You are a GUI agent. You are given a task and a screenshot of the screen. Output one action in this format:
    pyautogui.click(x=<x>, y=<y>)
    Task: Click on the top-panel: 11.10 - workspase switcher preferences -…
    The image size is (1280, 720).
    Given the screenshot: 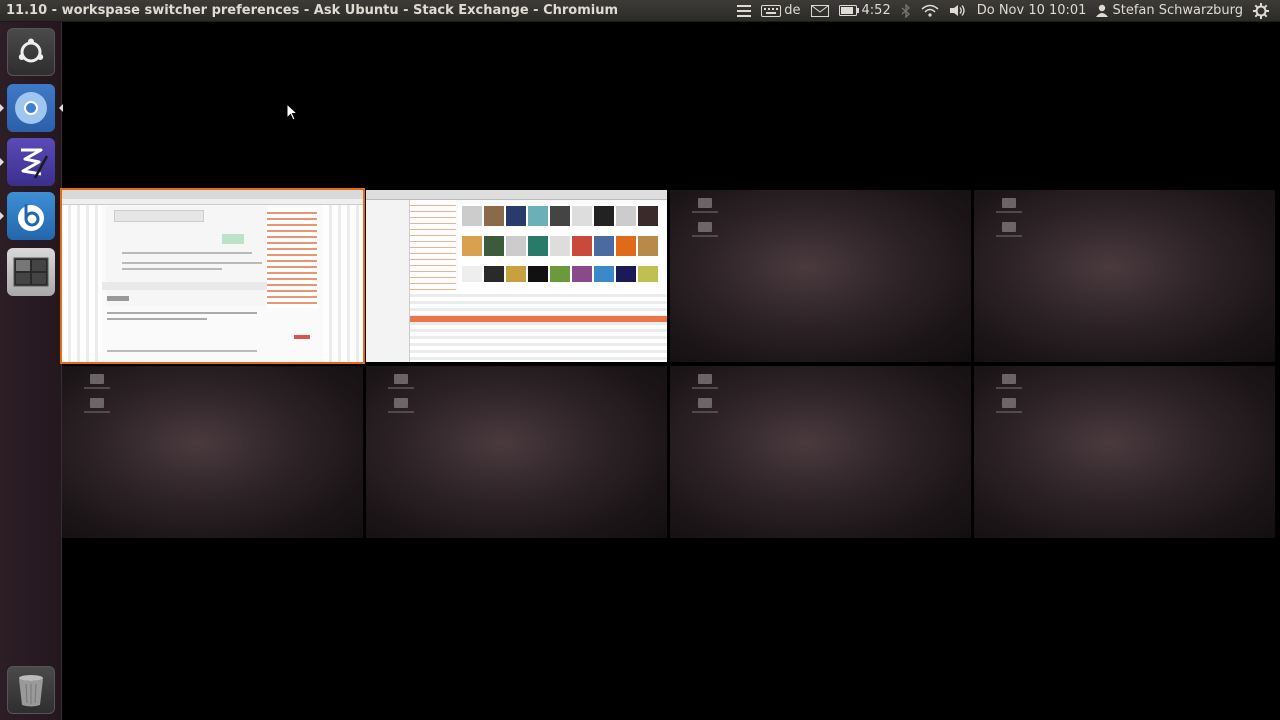 What is the action you would take?
    pyautogui.click(x=640, y=11)
    